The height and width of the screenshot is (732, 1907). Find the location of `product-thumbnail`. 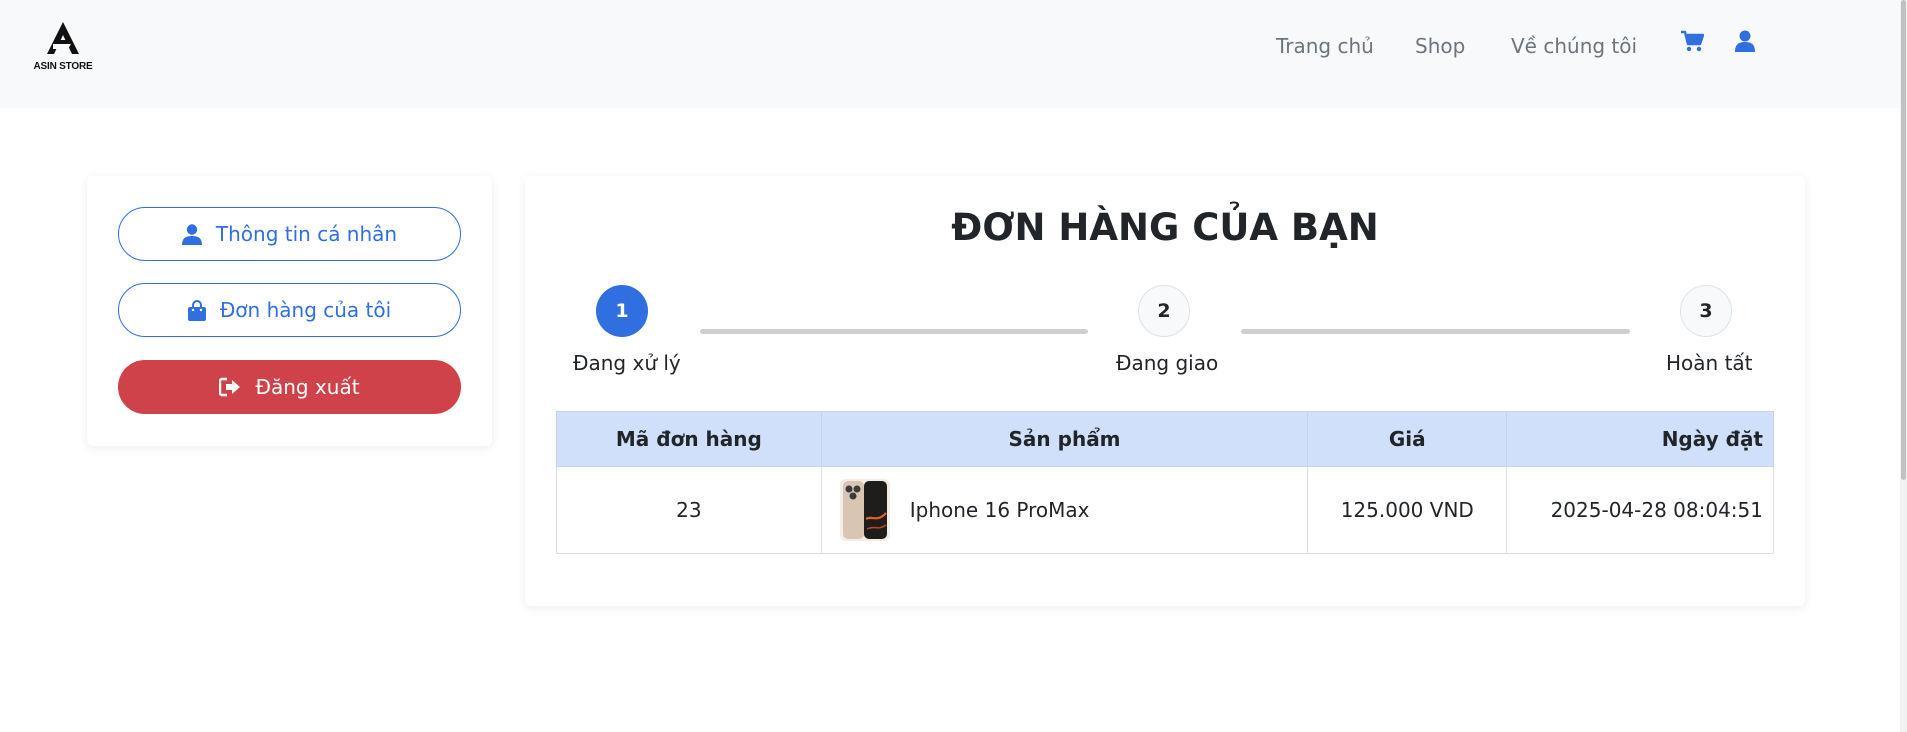

product-thumbnail is located at coordinates (864, 510).